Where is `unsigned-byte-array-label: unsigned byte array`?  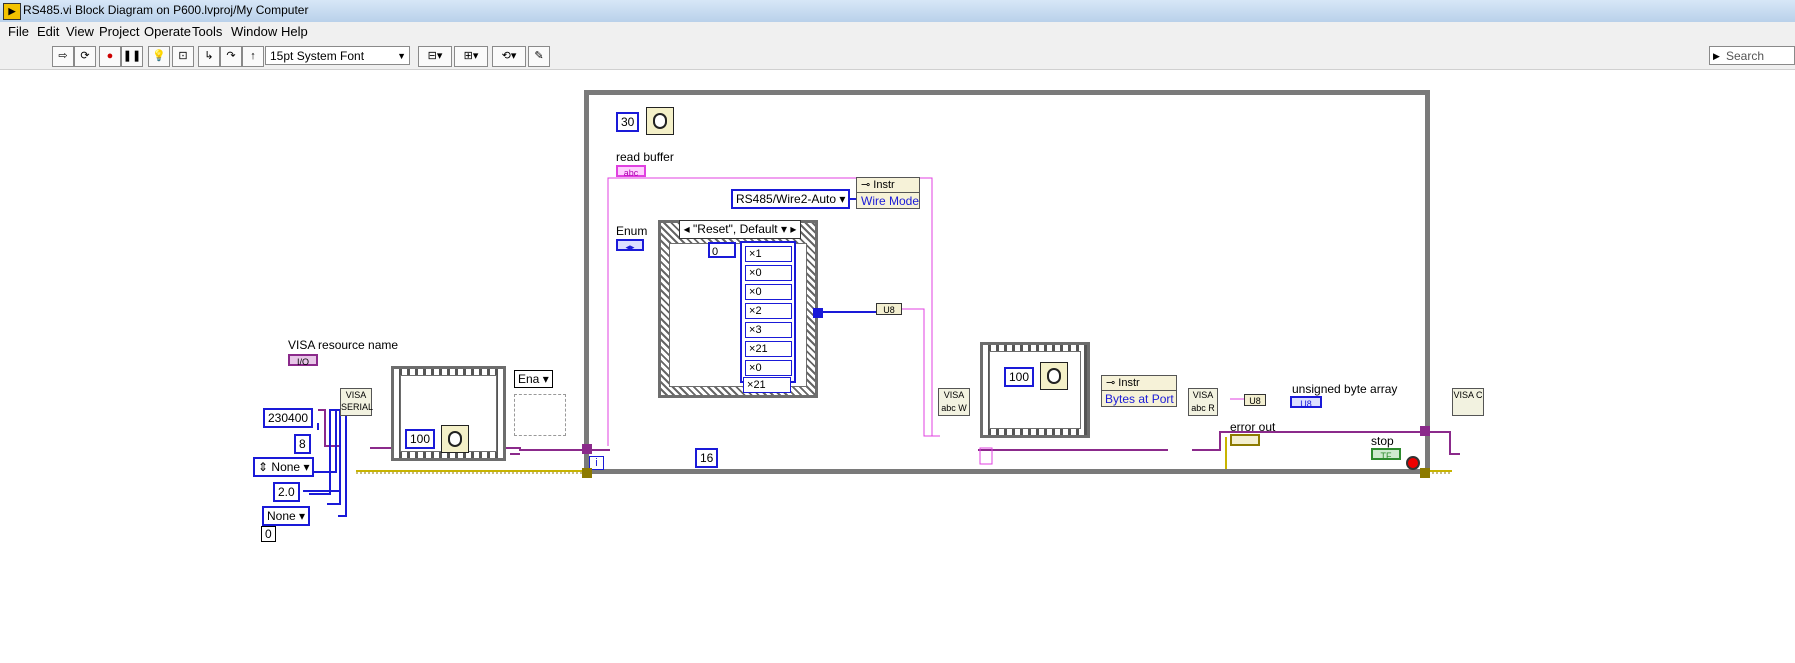
unsigned-byte-array-label: unsigned byte array is located at coordinates (1345, 389).